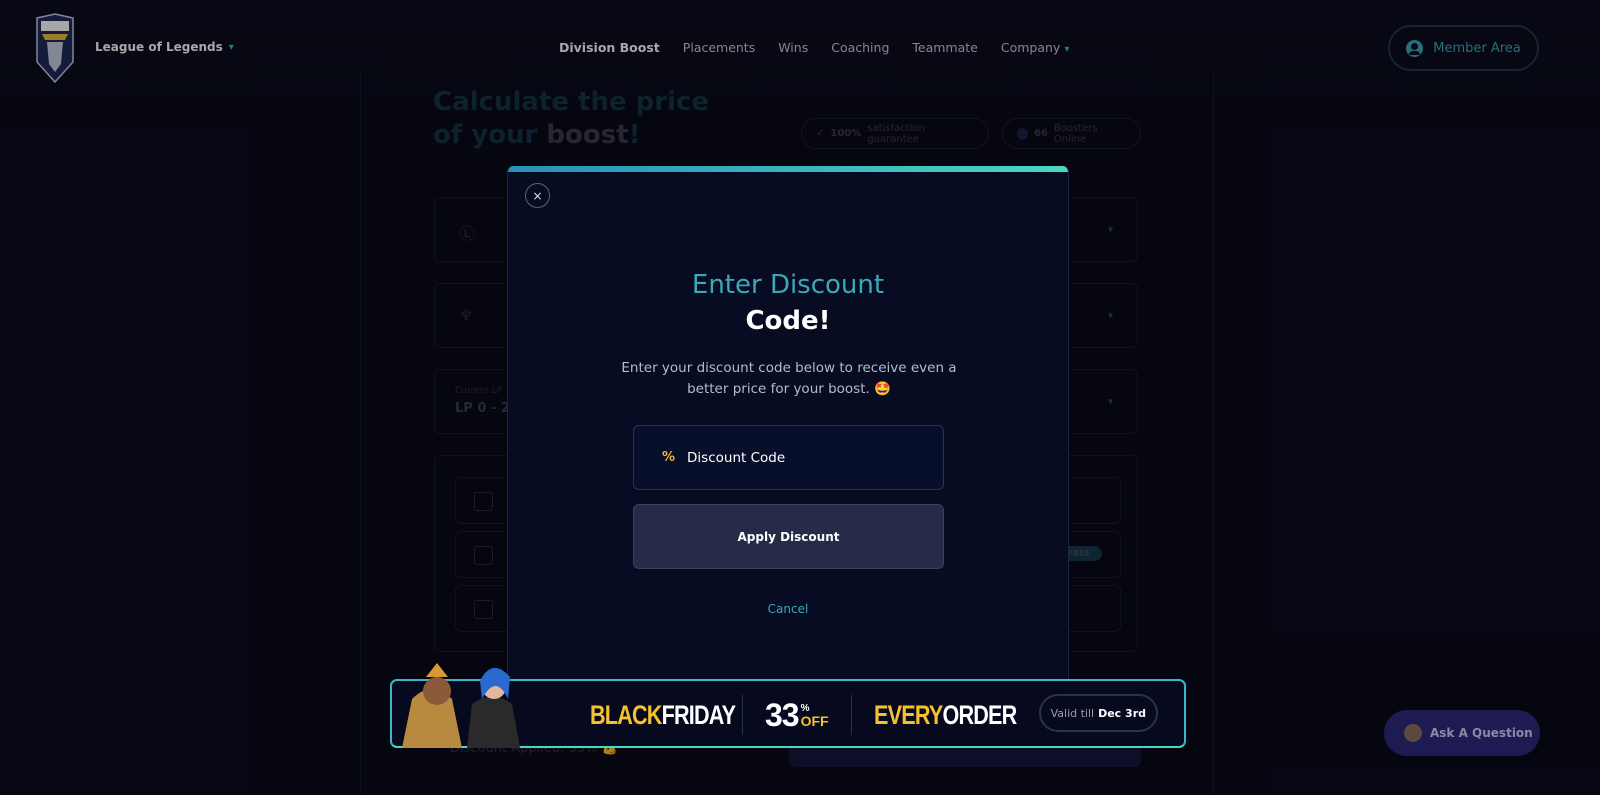 The width and height of the screenshot is (1600, 795). What do you see at coordinates (1122, 713) in the screenshot?
I see `valid-date: Dec 3rd` at bounding box center [1122, 713].